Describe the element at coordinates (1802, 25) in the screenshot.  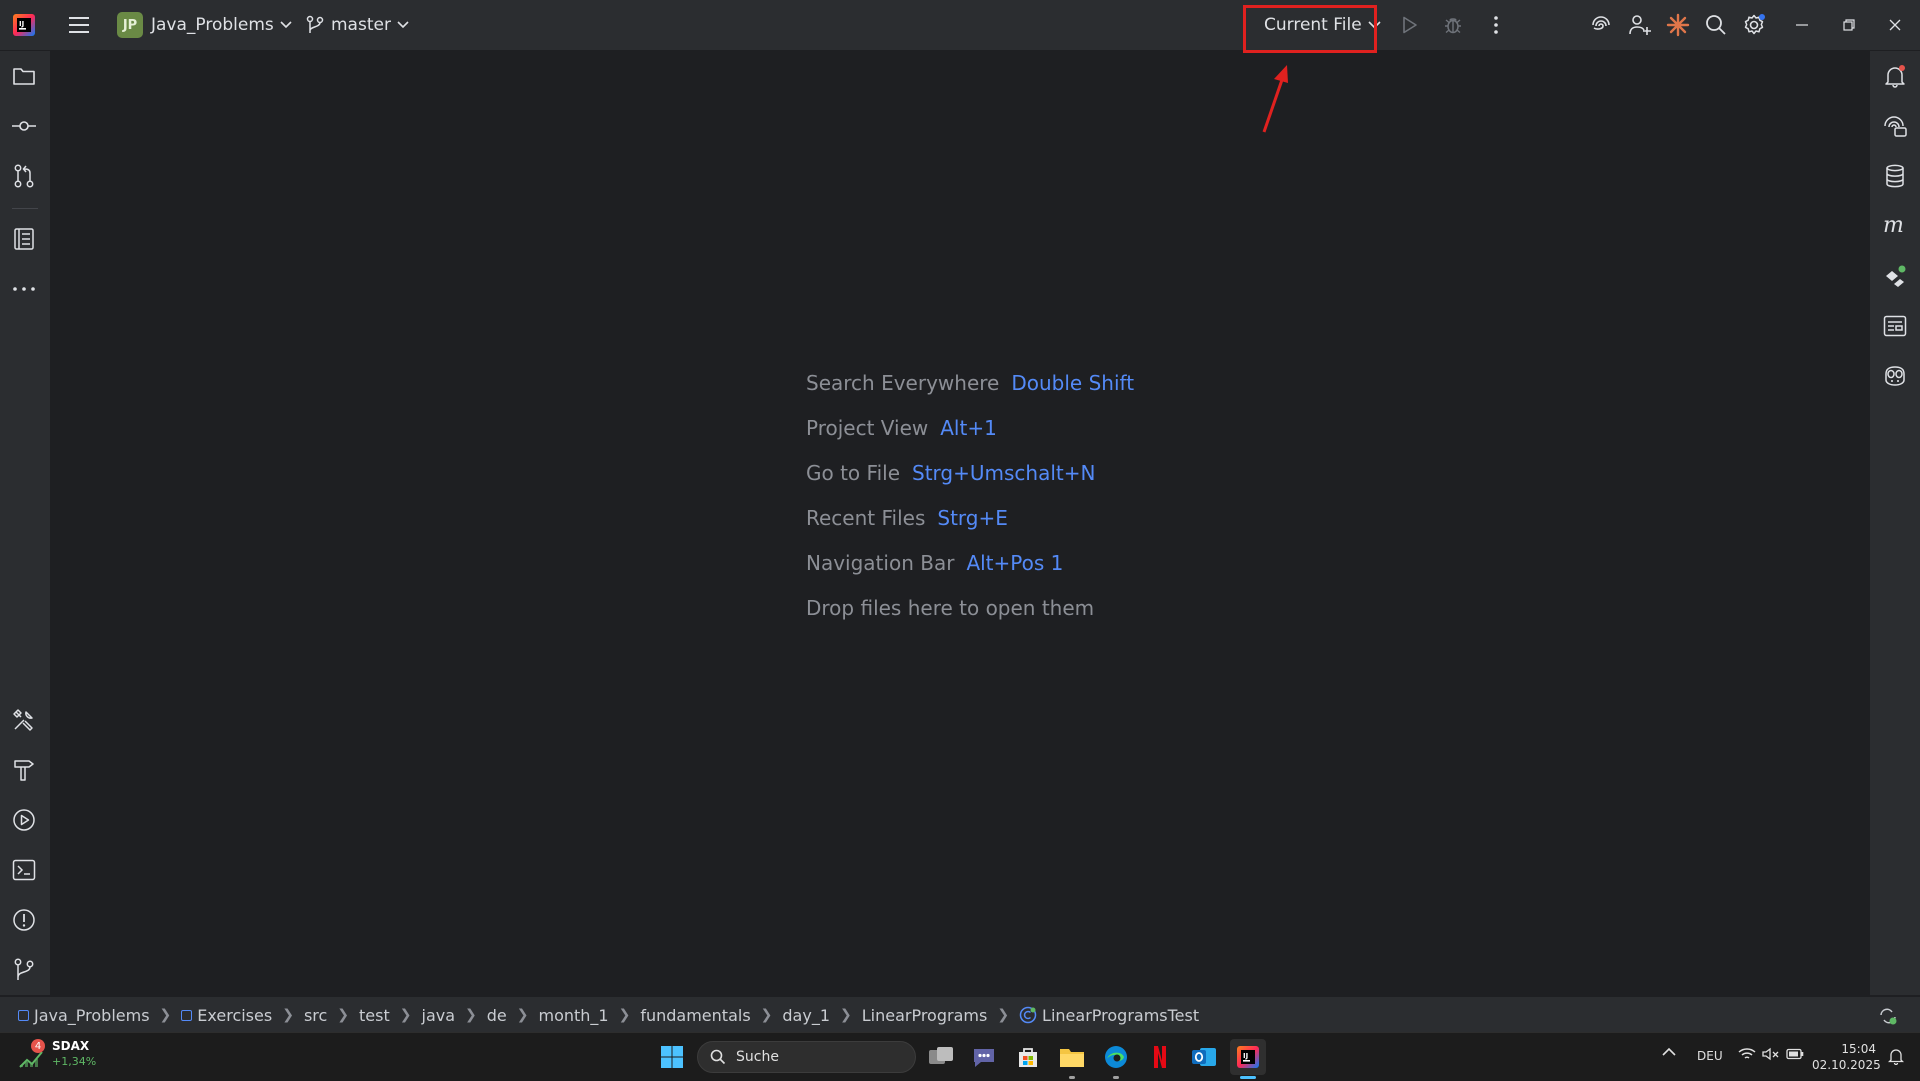
I see `minimize-button` at that location.